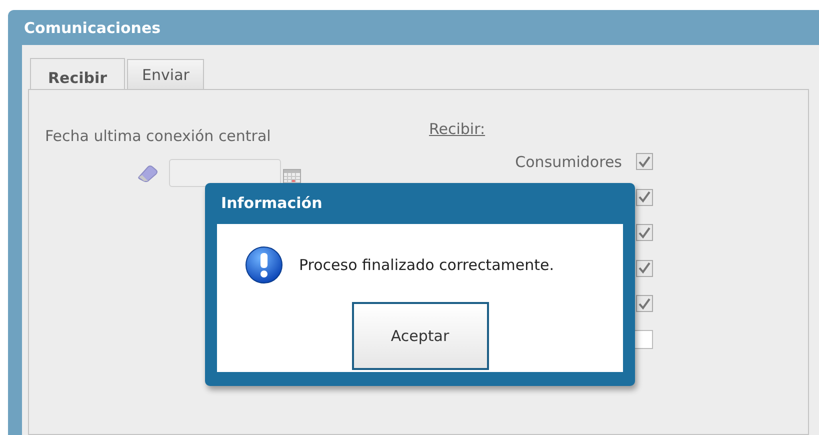 The width and height of the screenshot is (819, 435). I want to click on accept-button: Aceptar, so click(420, 336).